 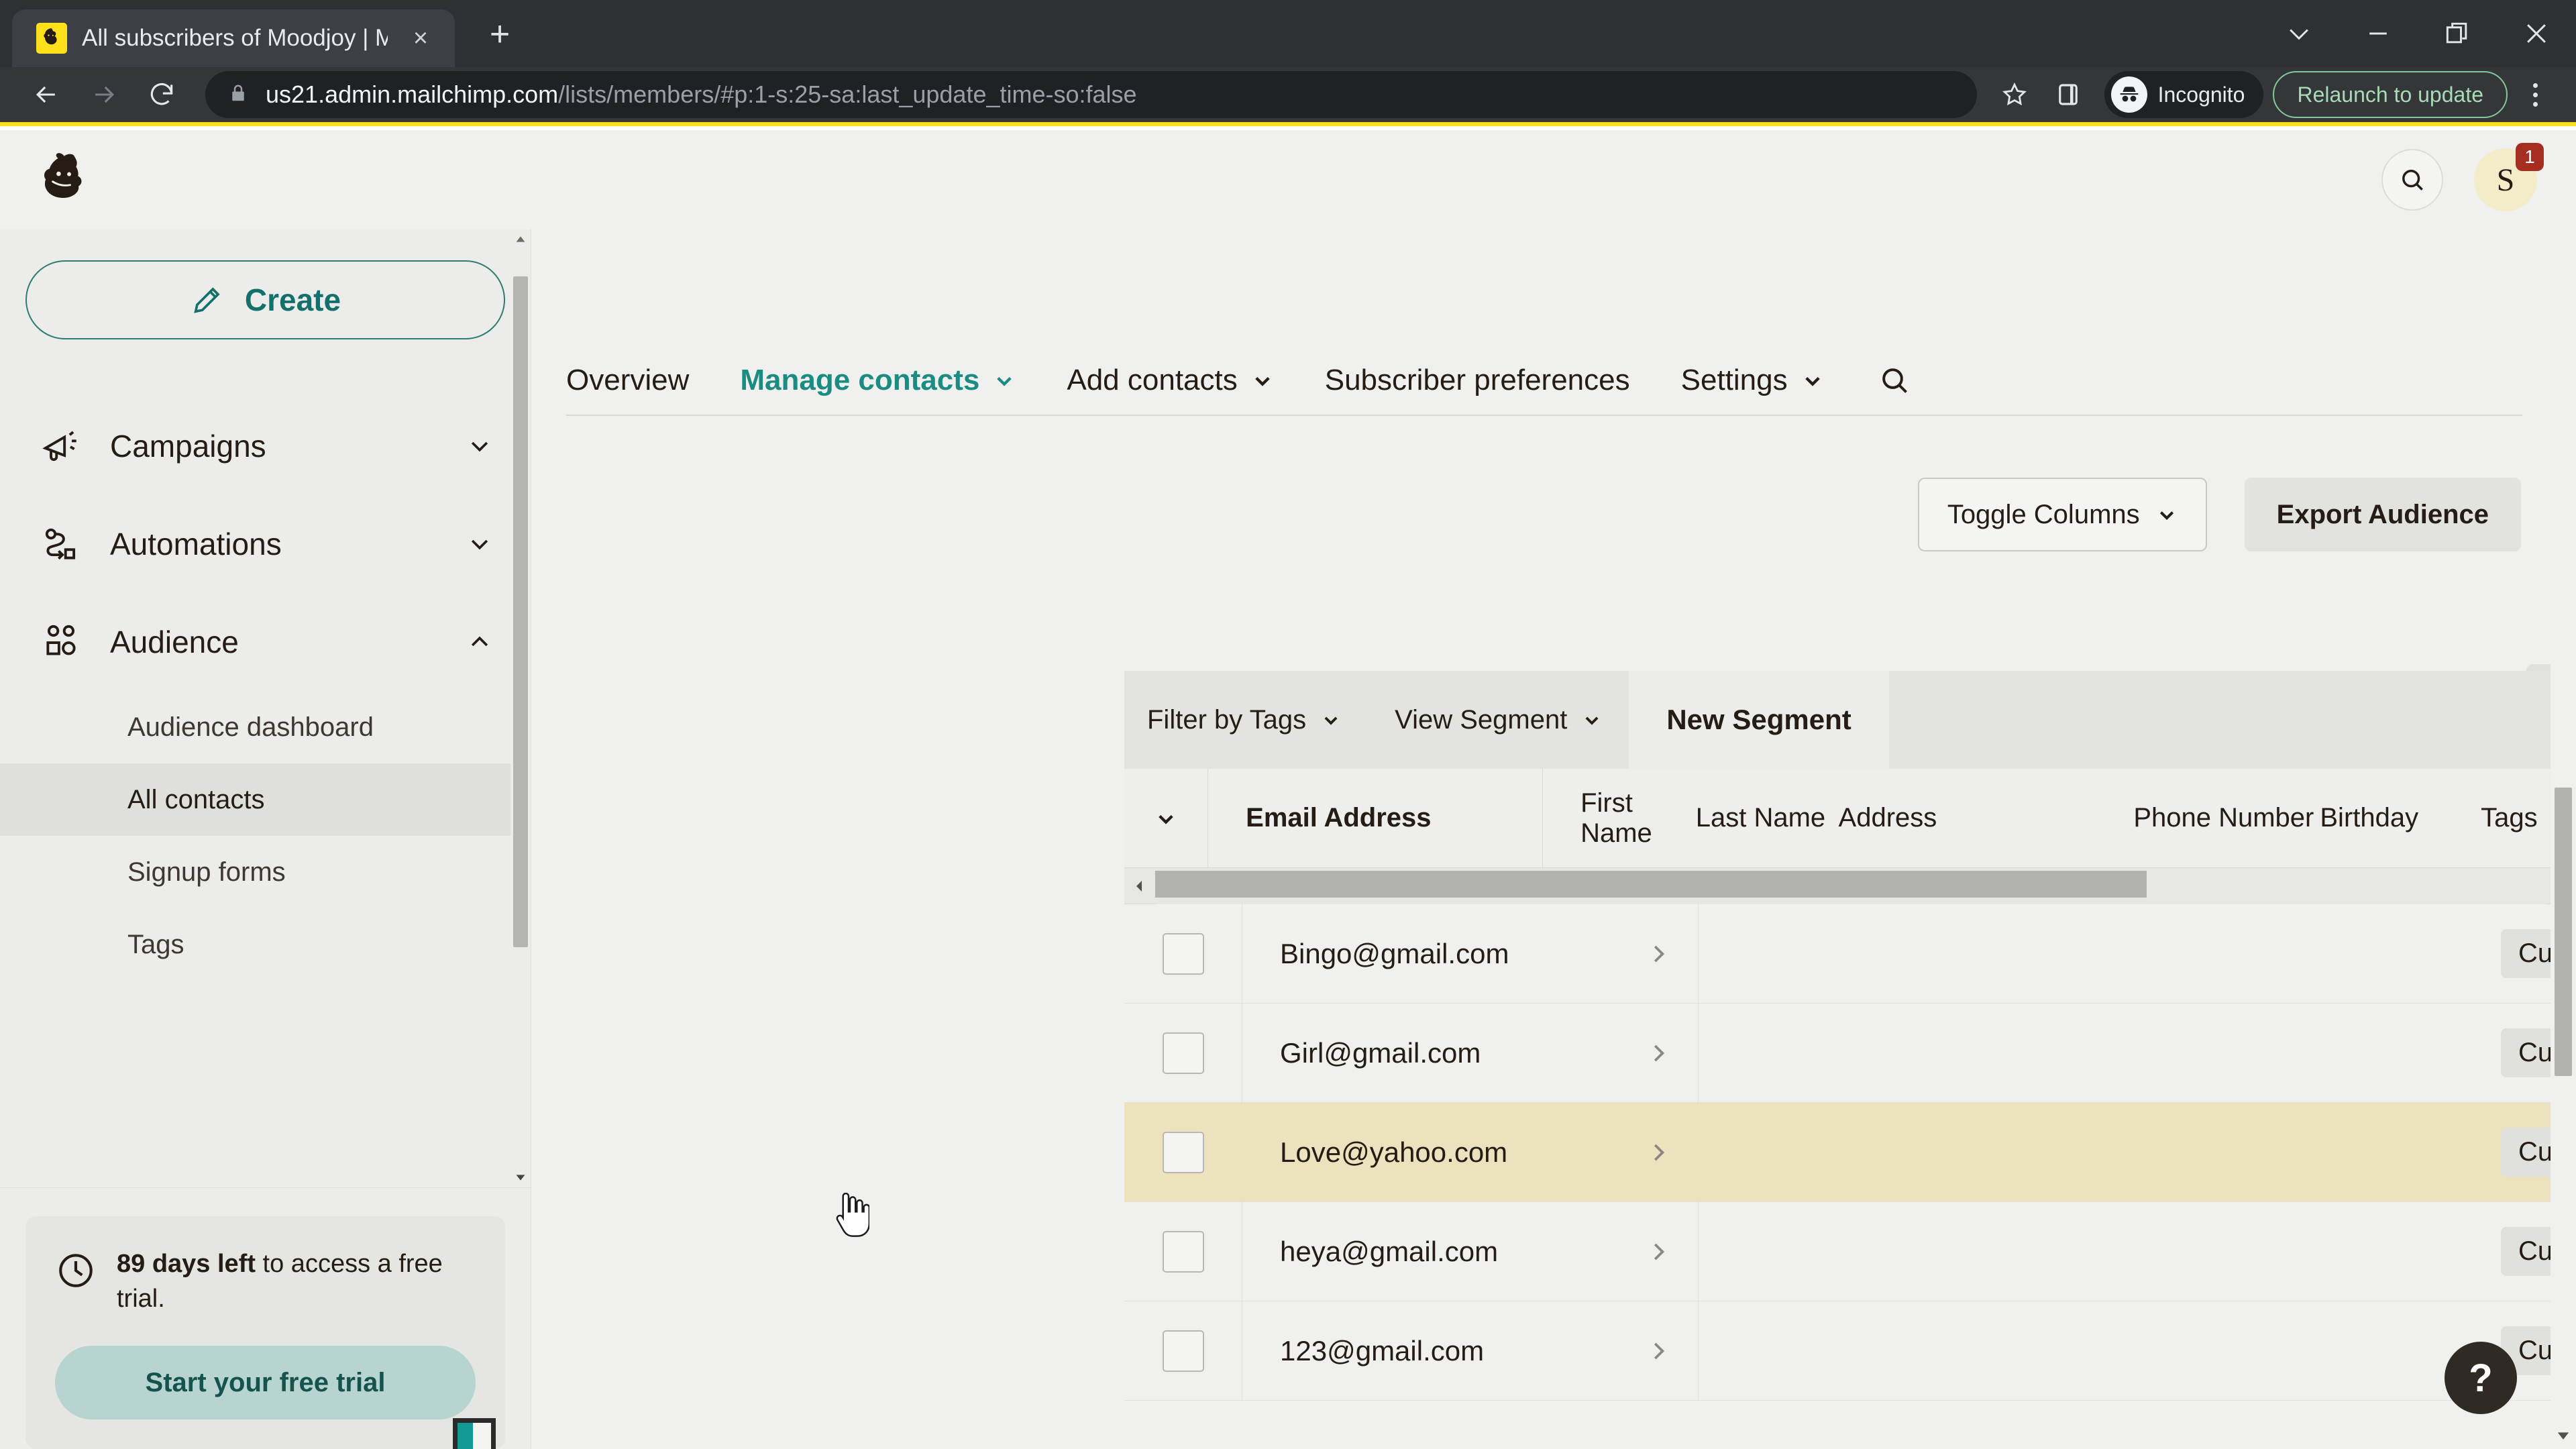 I want to click on incognito-indicator: Incognito, so click(x=2184, y=94).